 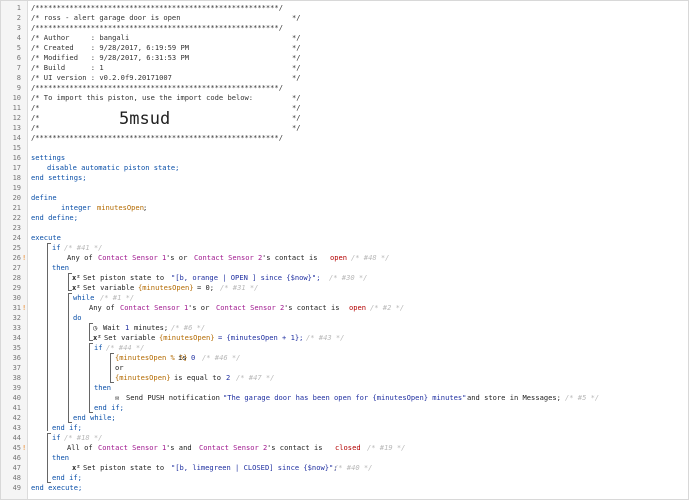 What do you see at coordinates (113, 168) in the screenshot?
I see `setting-disable-state: disable automatic piston state;` at bounding box center [113, 168].